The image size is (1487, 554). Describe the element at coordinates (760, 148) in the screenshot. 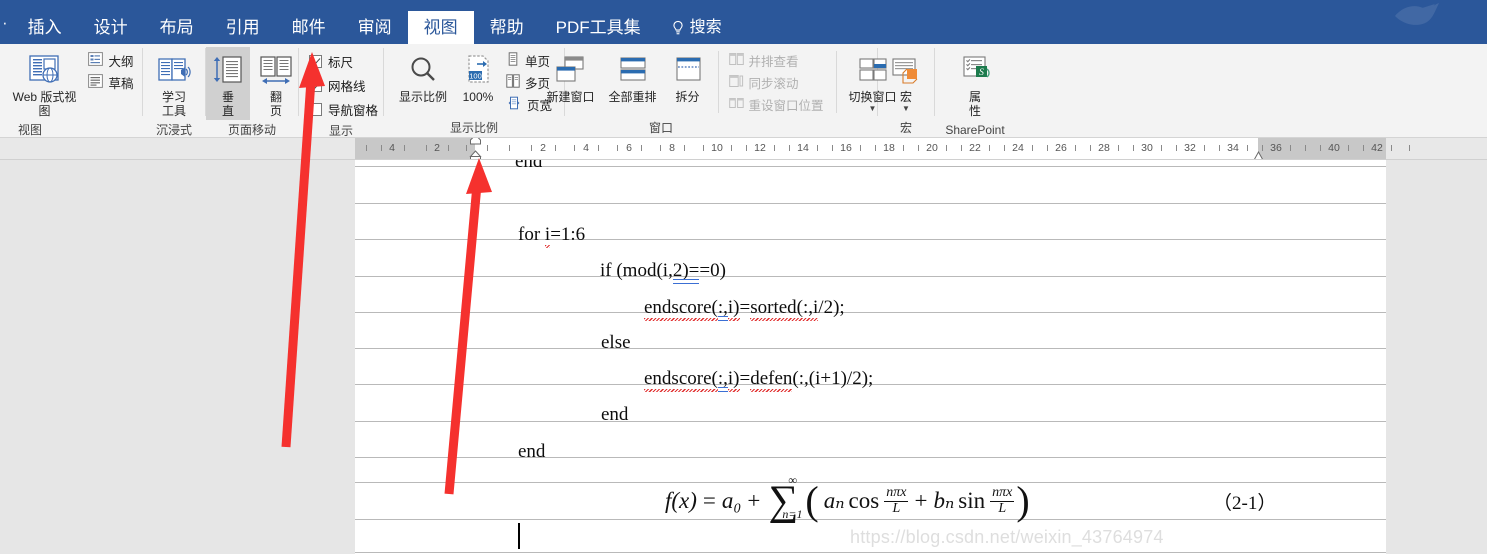

I see `ruler-num-12: 12` at that location.